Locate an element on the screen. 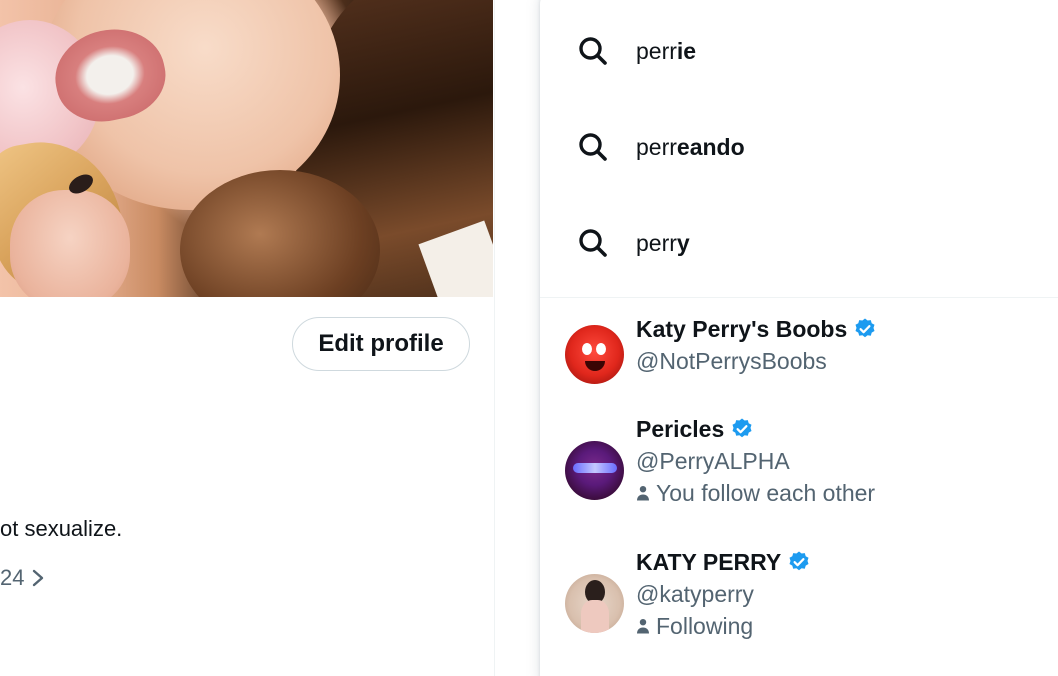 This screenshot has width=1058, height=676. user-result-row: Katy Perry's Boobs @NotPerrysBoobs is located at coordinates (799, 363).